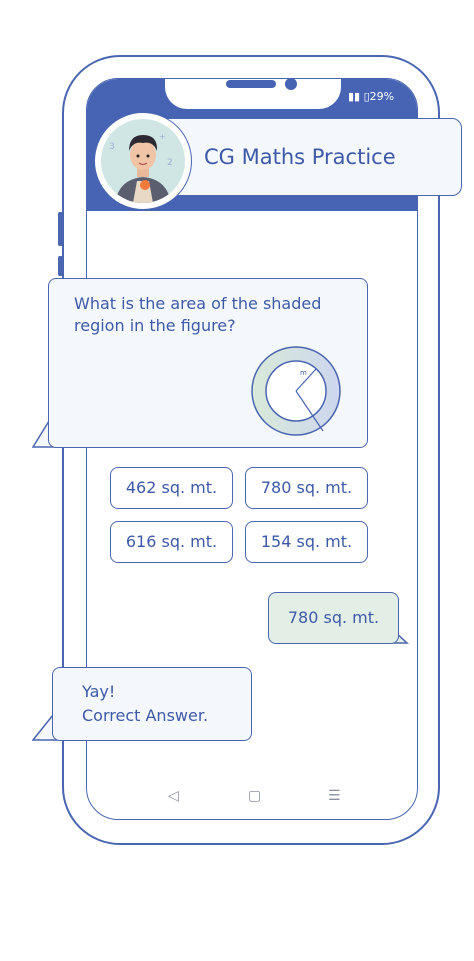 The width and height of the screenshot is (474, 961). I want to click on annulus-figure: m, so click(296, 391).